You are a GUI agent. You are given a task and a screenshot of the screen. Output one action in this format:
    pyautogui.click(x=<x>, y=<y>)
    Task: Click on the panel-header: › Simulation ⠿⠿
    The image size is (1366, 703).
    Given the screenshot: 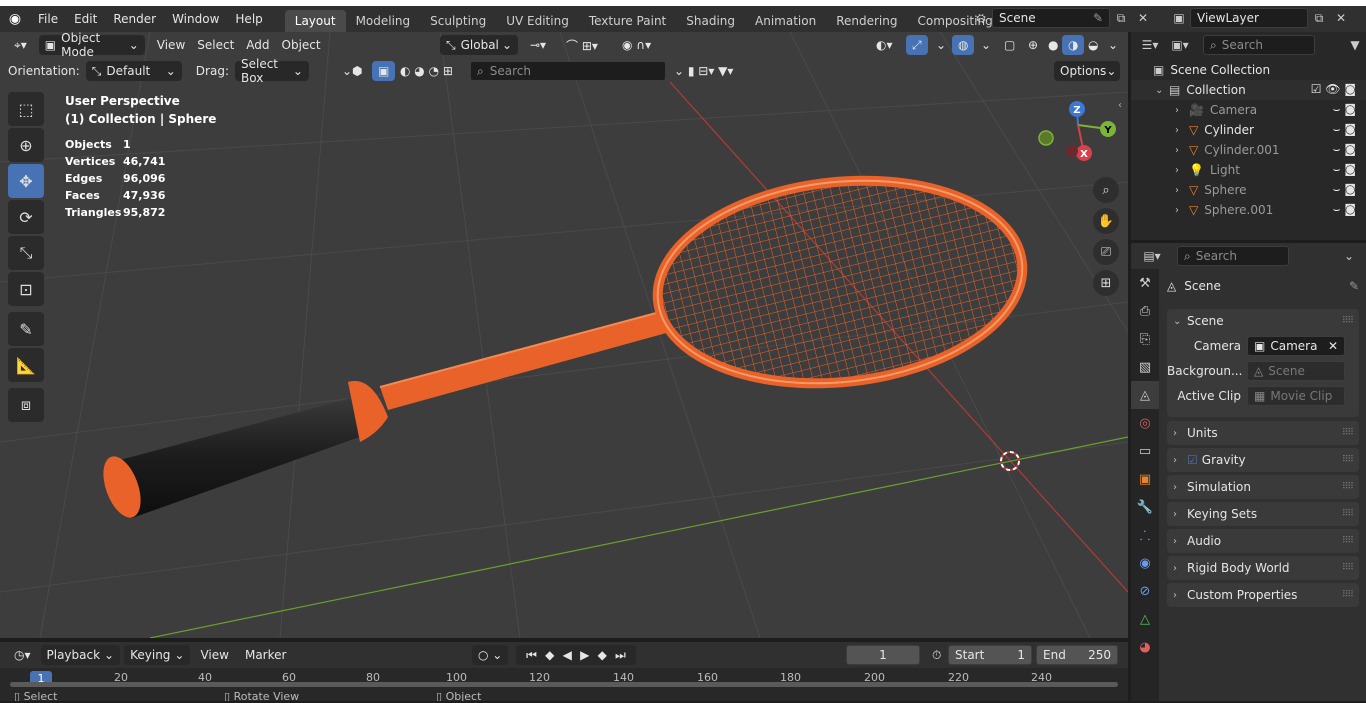 What is the action you would take?
    pyautogui.click(x=1263, y=487)
    